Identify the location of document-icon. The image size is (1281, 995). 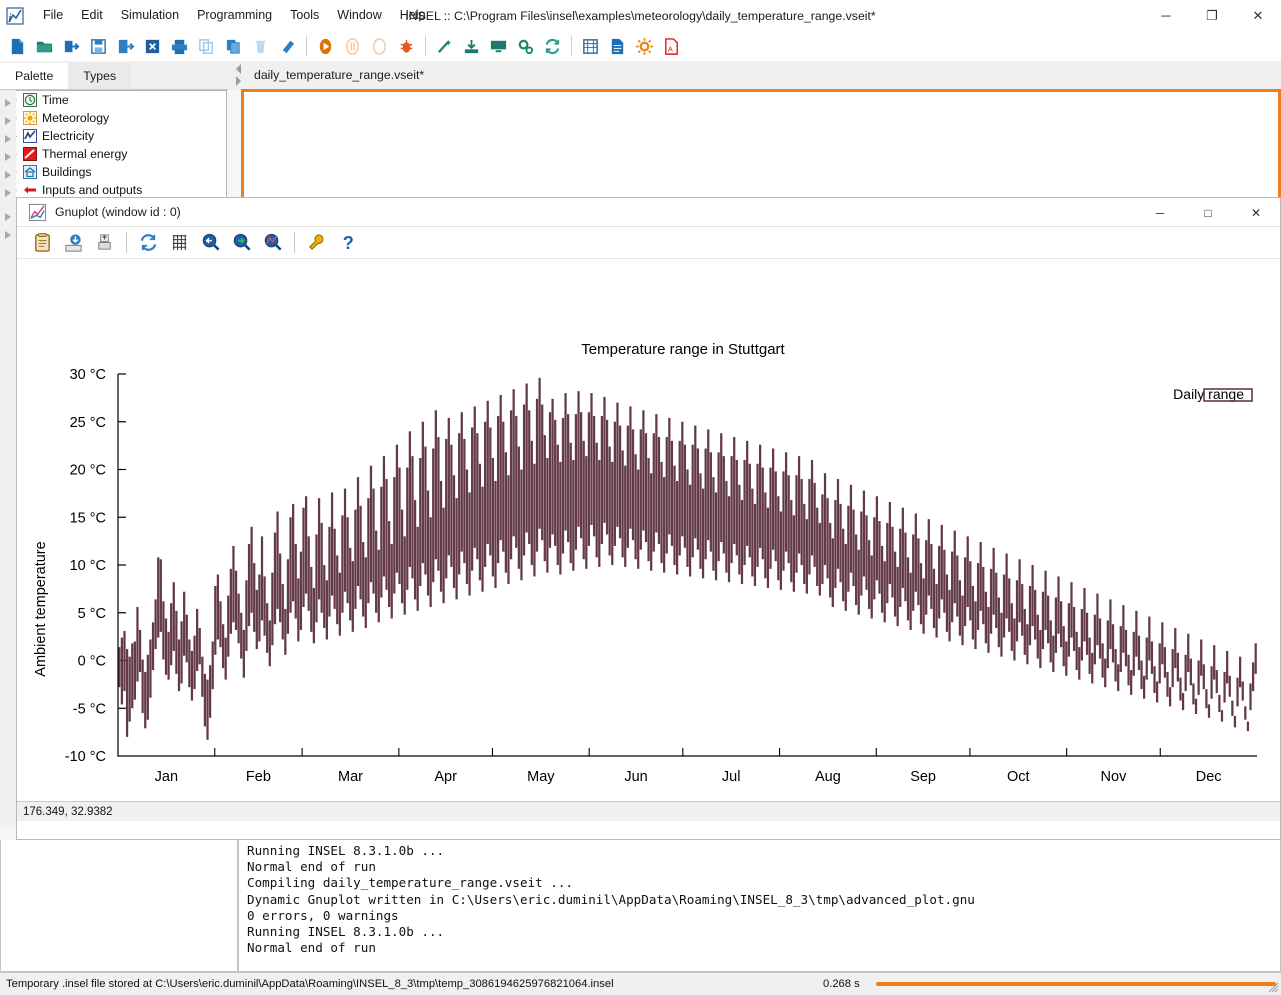
(617, 46).